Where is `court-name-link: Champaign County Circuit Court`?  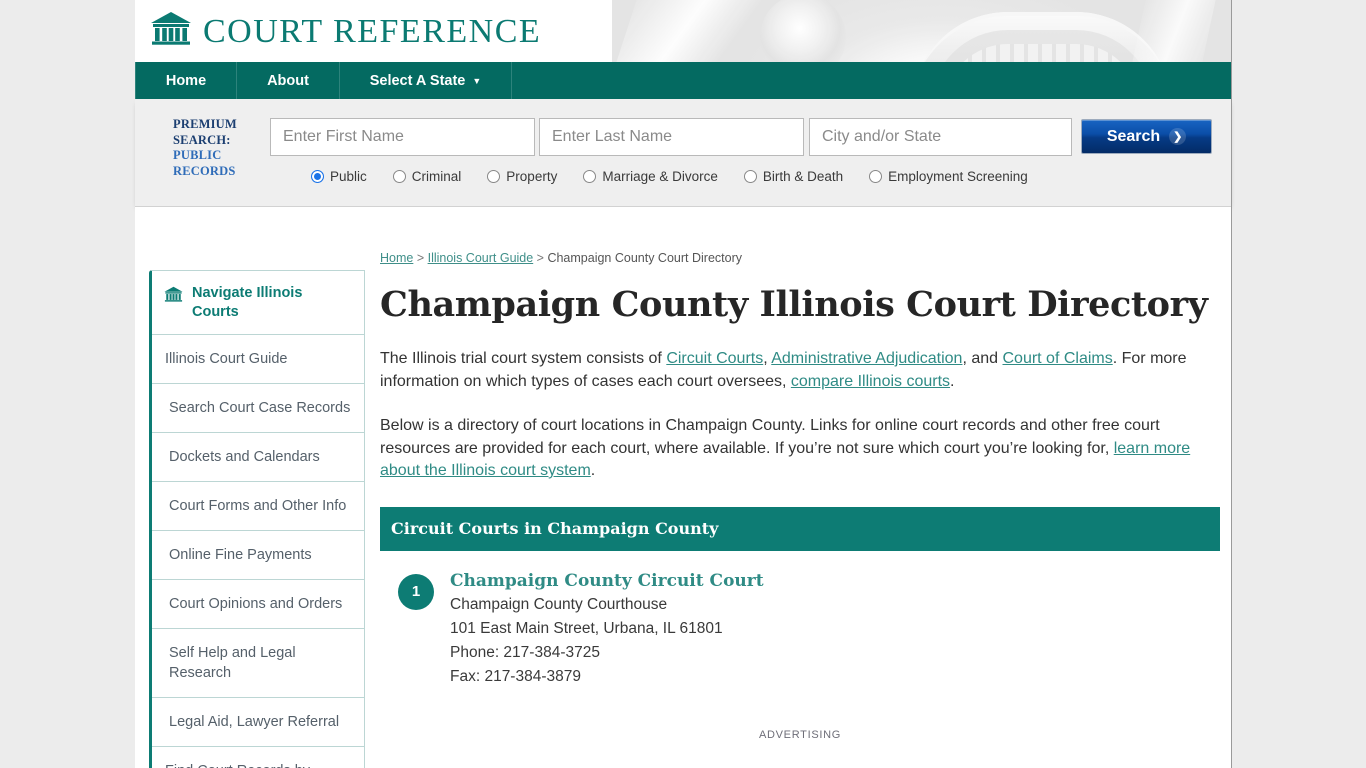 court-name-link: Champaign County Circuit Court is located at coordinates (607, 581).